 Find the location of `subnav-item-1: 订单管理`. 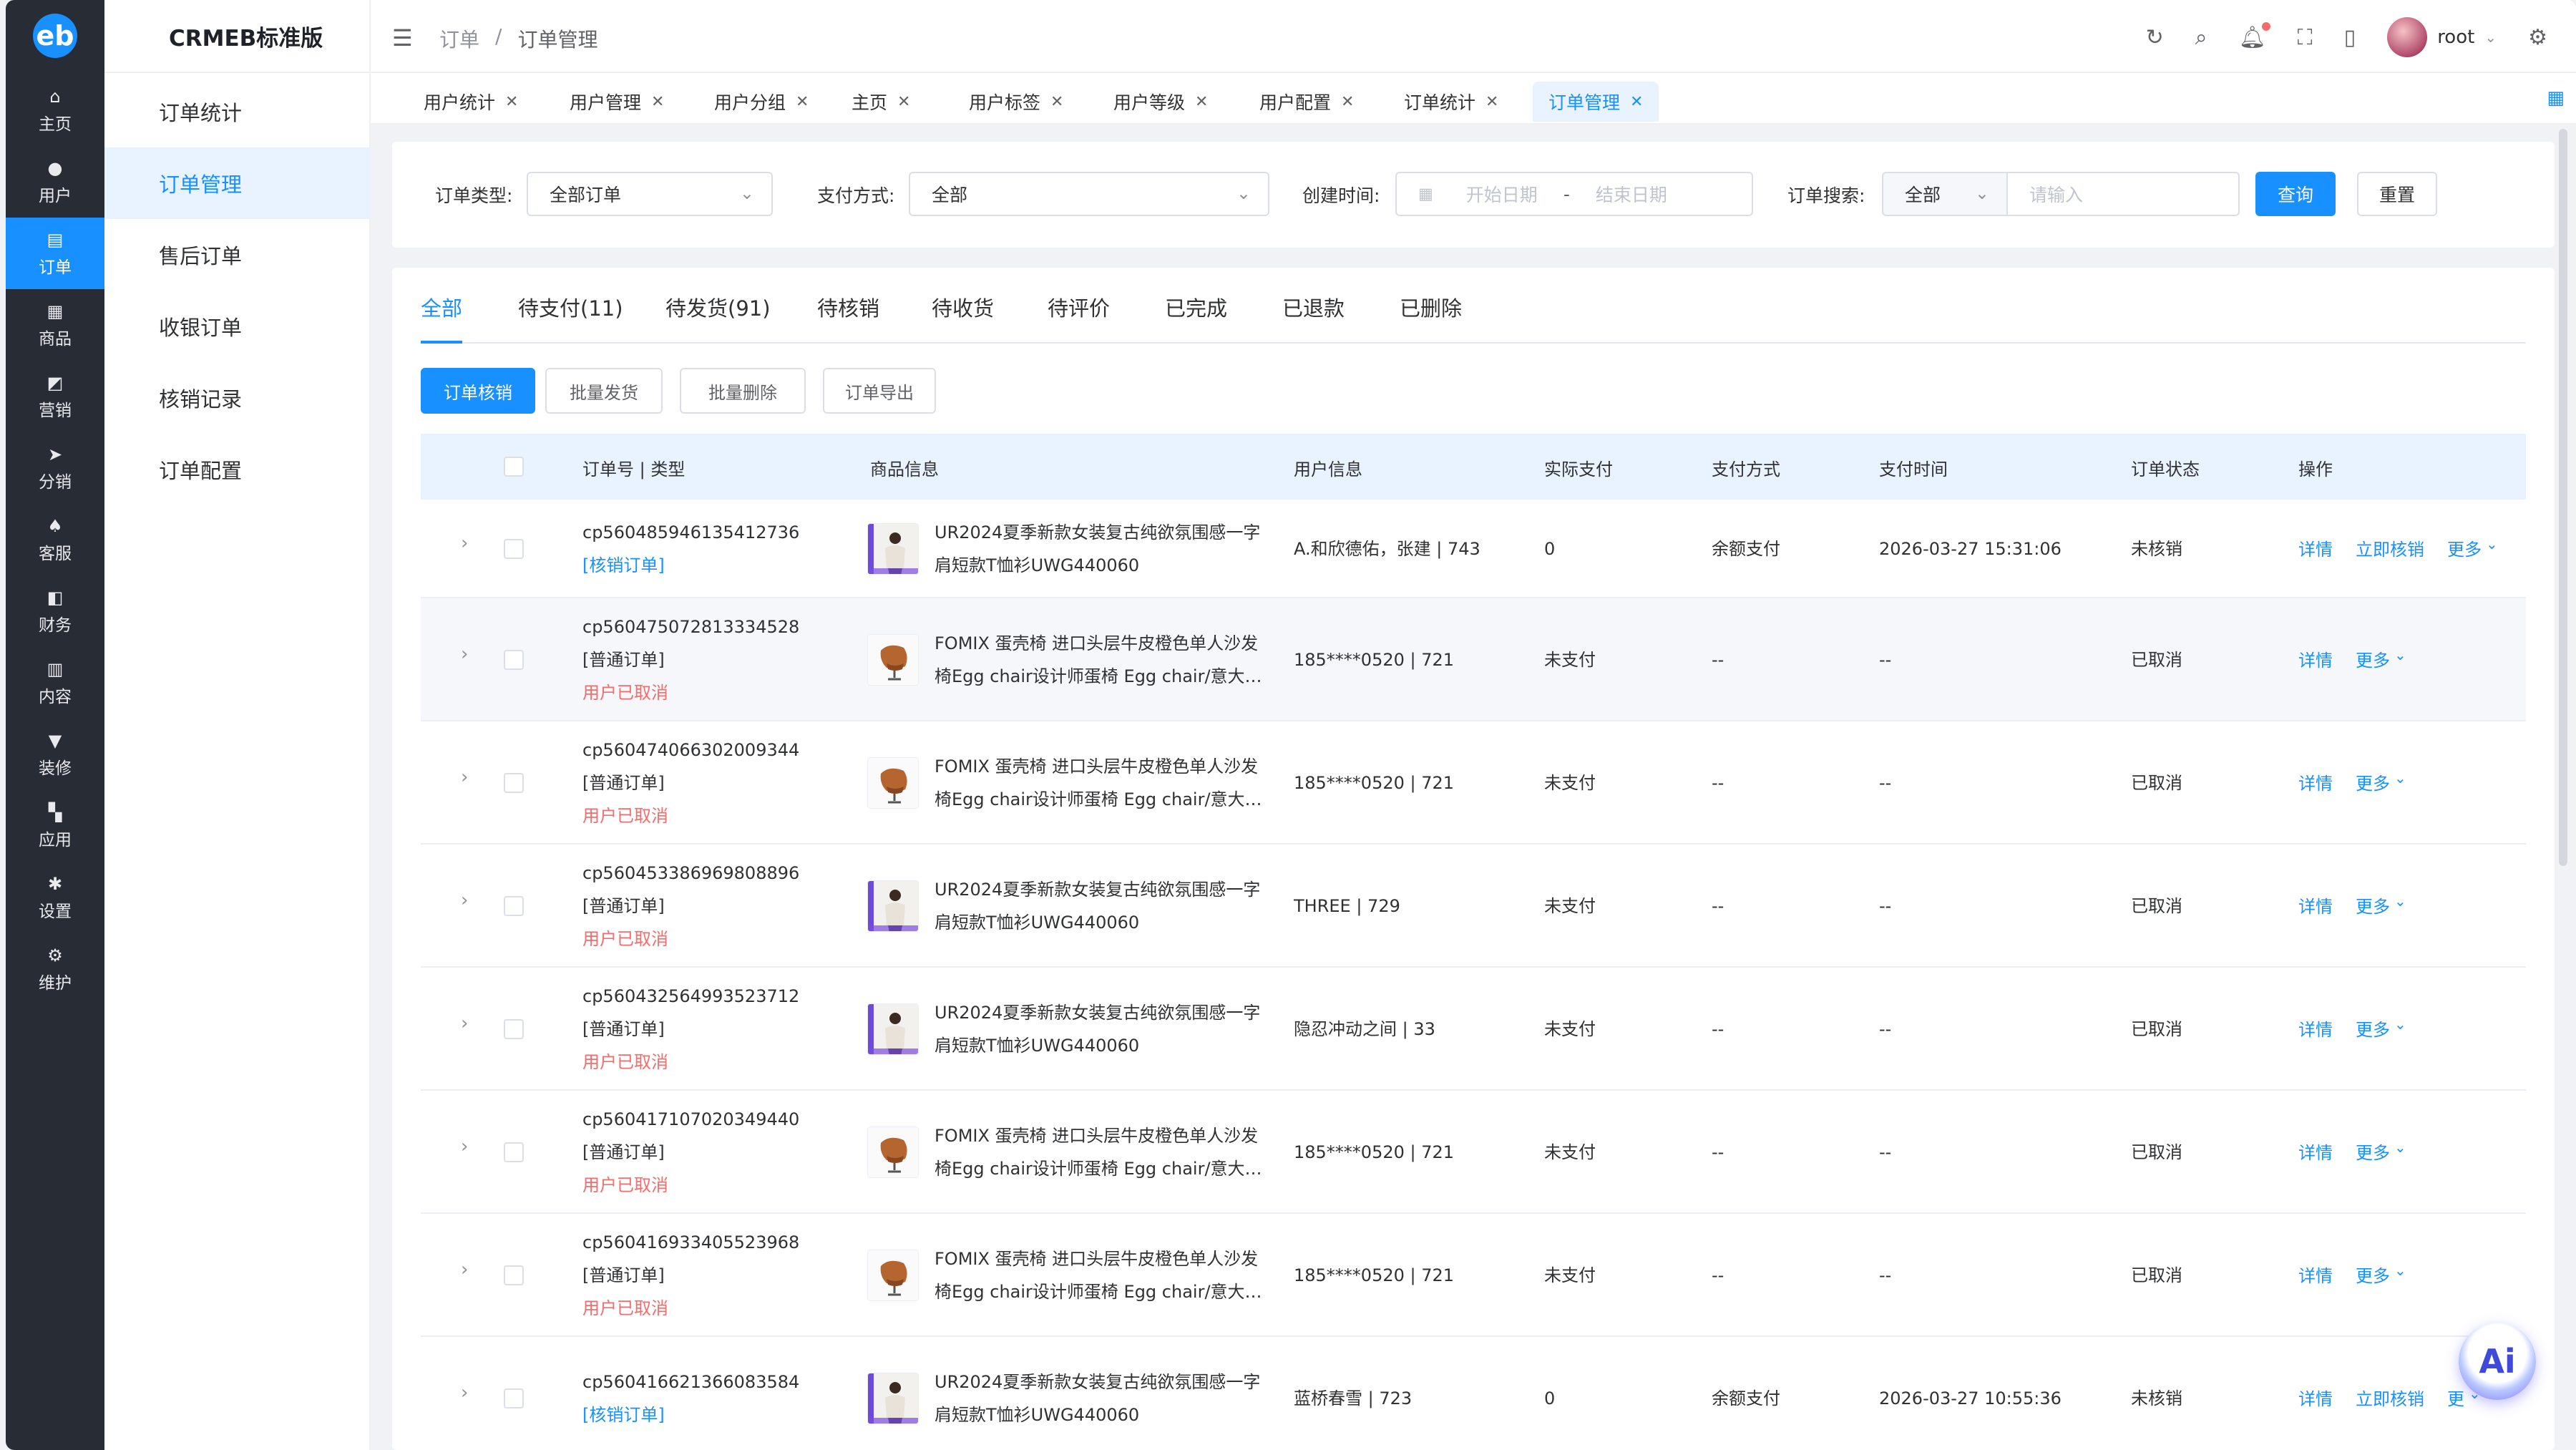

subnav-item-1: 订单管理 is located at coordinates (237, 183).